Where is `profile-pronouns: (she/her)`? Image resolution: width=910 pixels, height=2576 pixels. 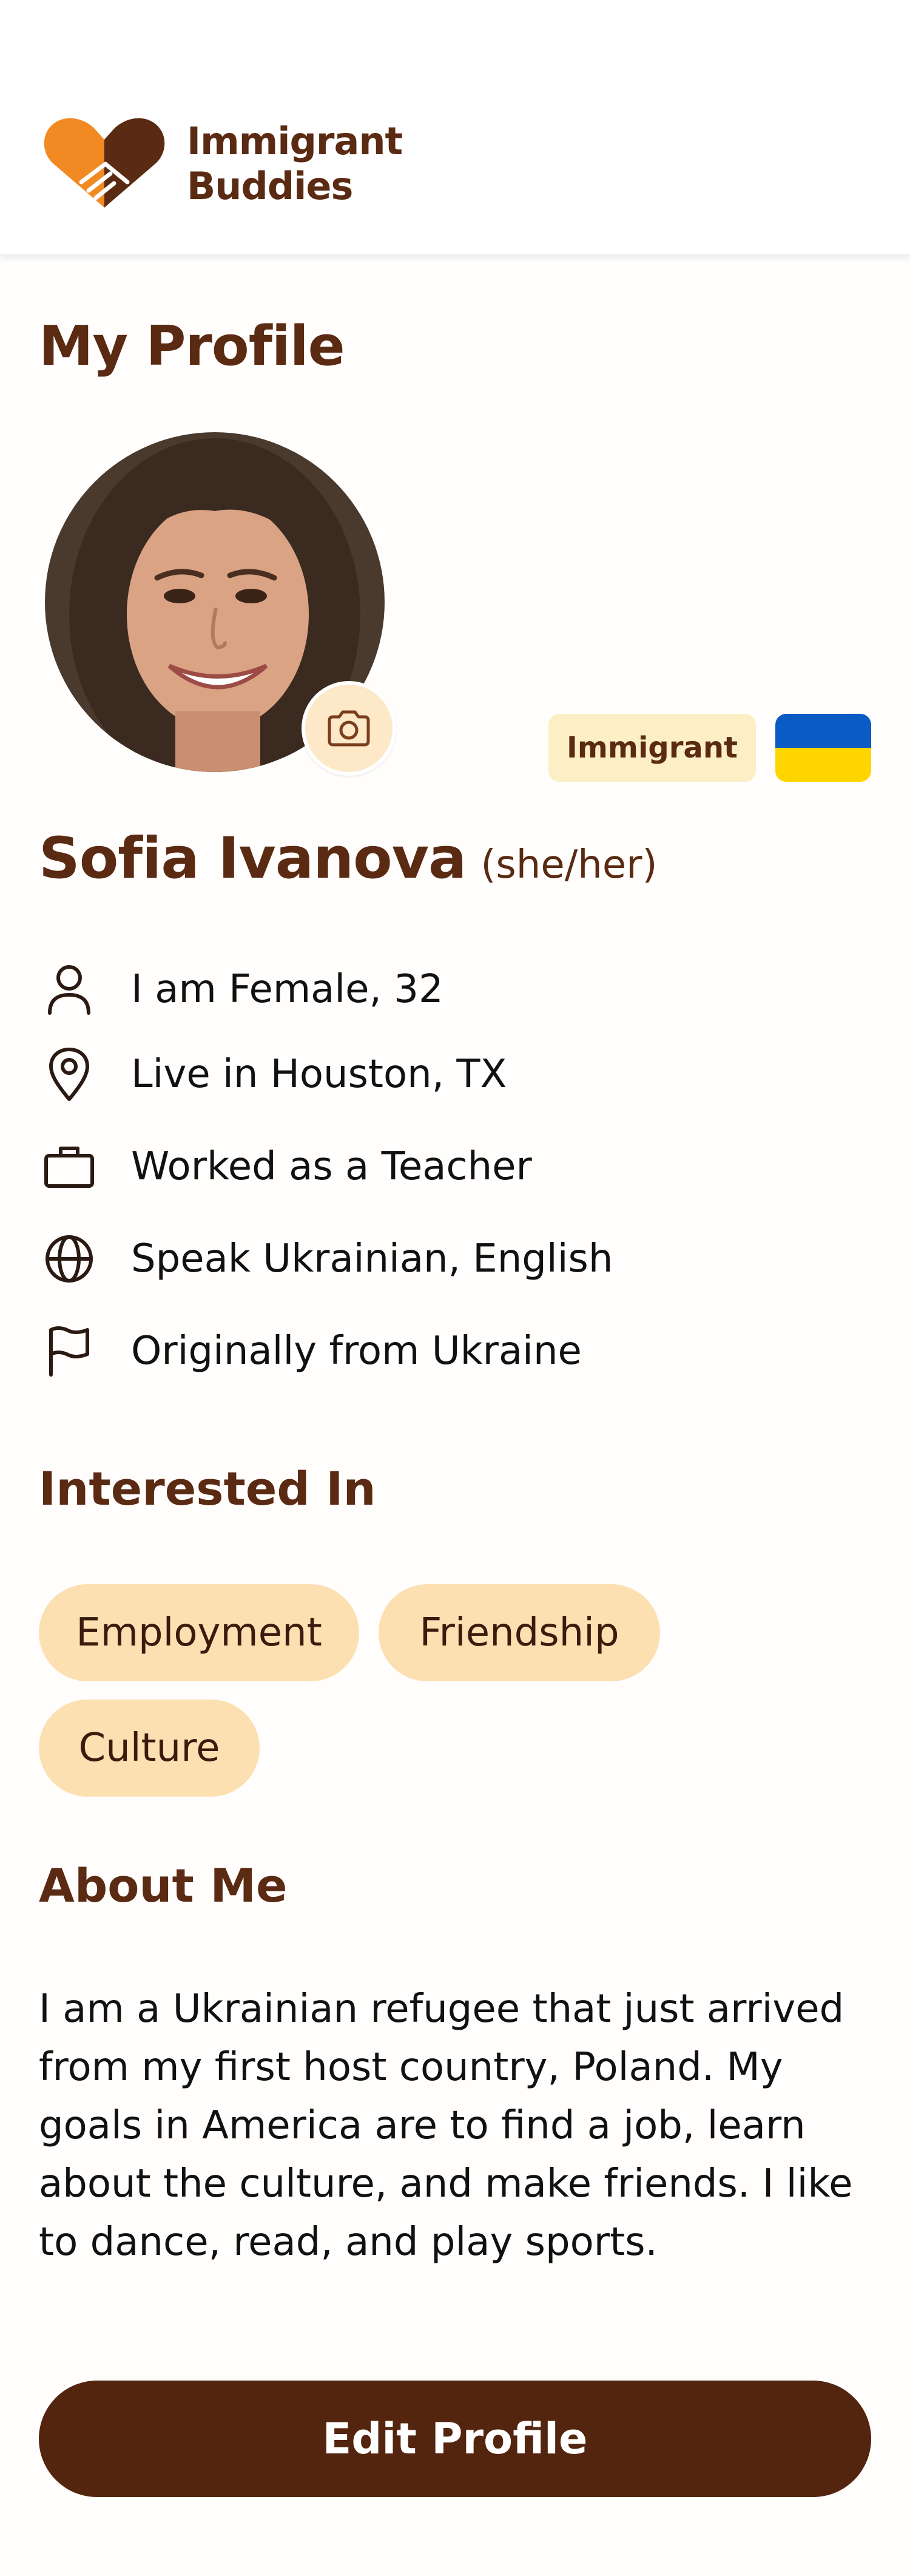
profile-pronouns: (she/her) is located at coordinates (569, 864).